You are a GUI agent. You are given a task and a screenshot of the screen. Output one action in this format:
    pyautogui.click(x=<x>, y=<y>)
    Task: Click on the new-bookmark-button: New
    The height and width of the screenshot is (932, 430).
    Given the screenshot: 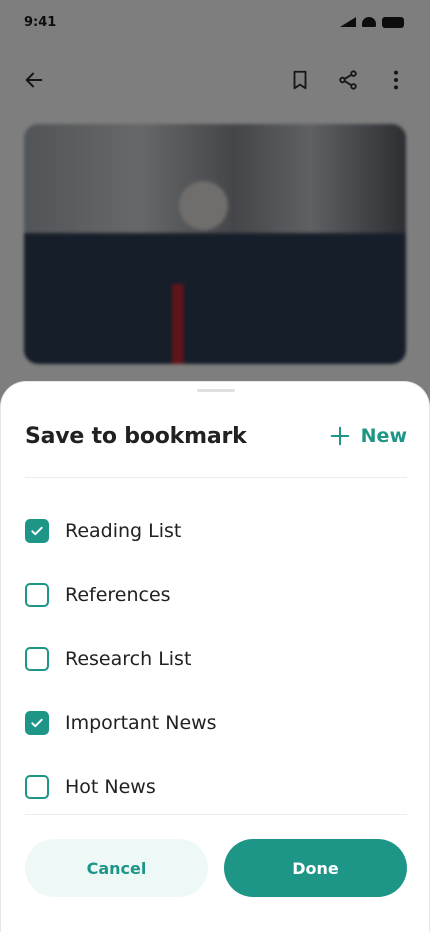 What is the action you would take?
    pyautogui.click(x=368, y=436)
    